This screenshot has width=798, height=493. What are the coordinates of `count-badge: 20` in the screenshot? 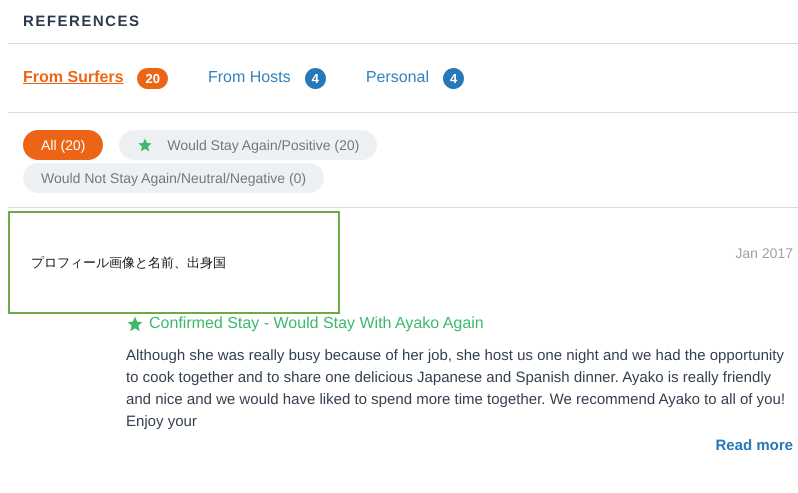 It's located at (152, 78).